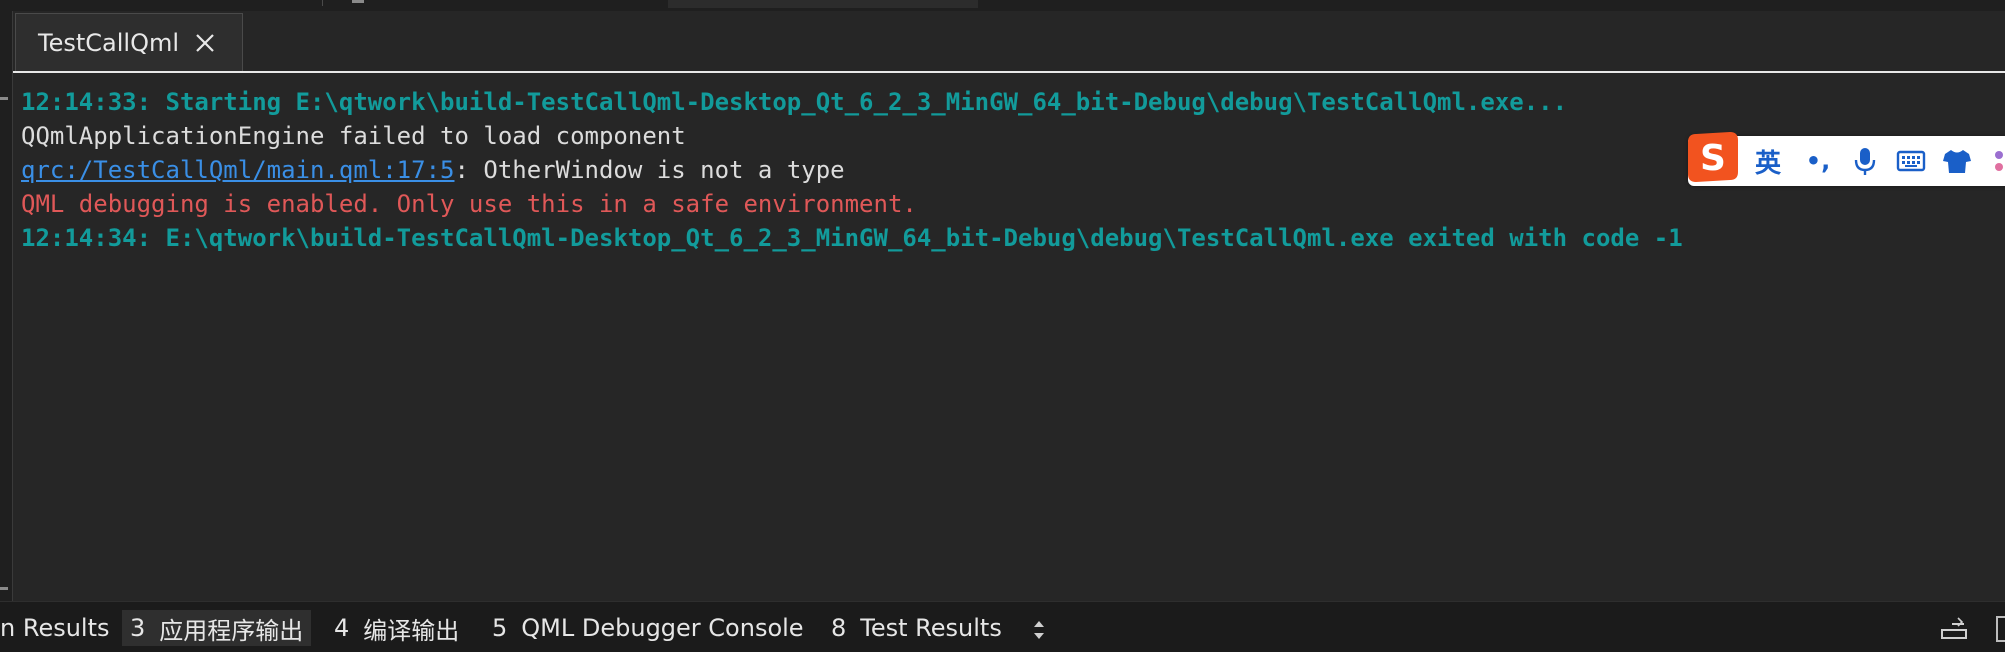 The image size is (2005, 652). I want to click on pane-compile-output: 4 编译输出, so click(396, 628).